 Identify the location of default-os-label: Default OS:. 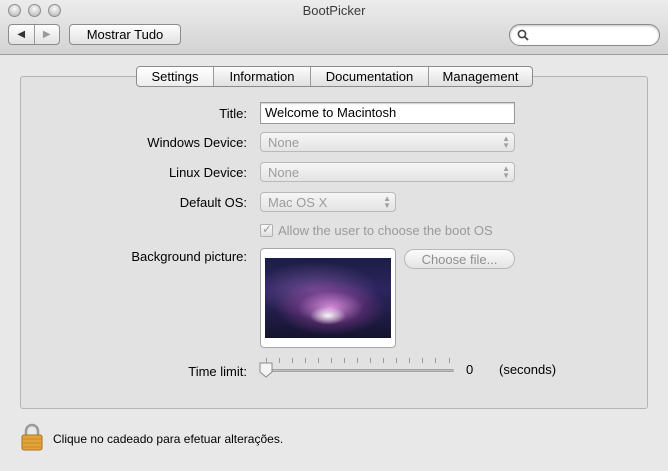
(213, 202).